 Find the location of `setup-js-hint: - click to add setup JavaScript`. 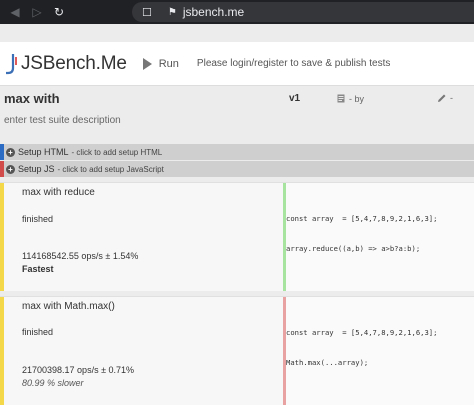

setup-js-hint: - click to add setup JavaScript is located at coordinates (110, 169).